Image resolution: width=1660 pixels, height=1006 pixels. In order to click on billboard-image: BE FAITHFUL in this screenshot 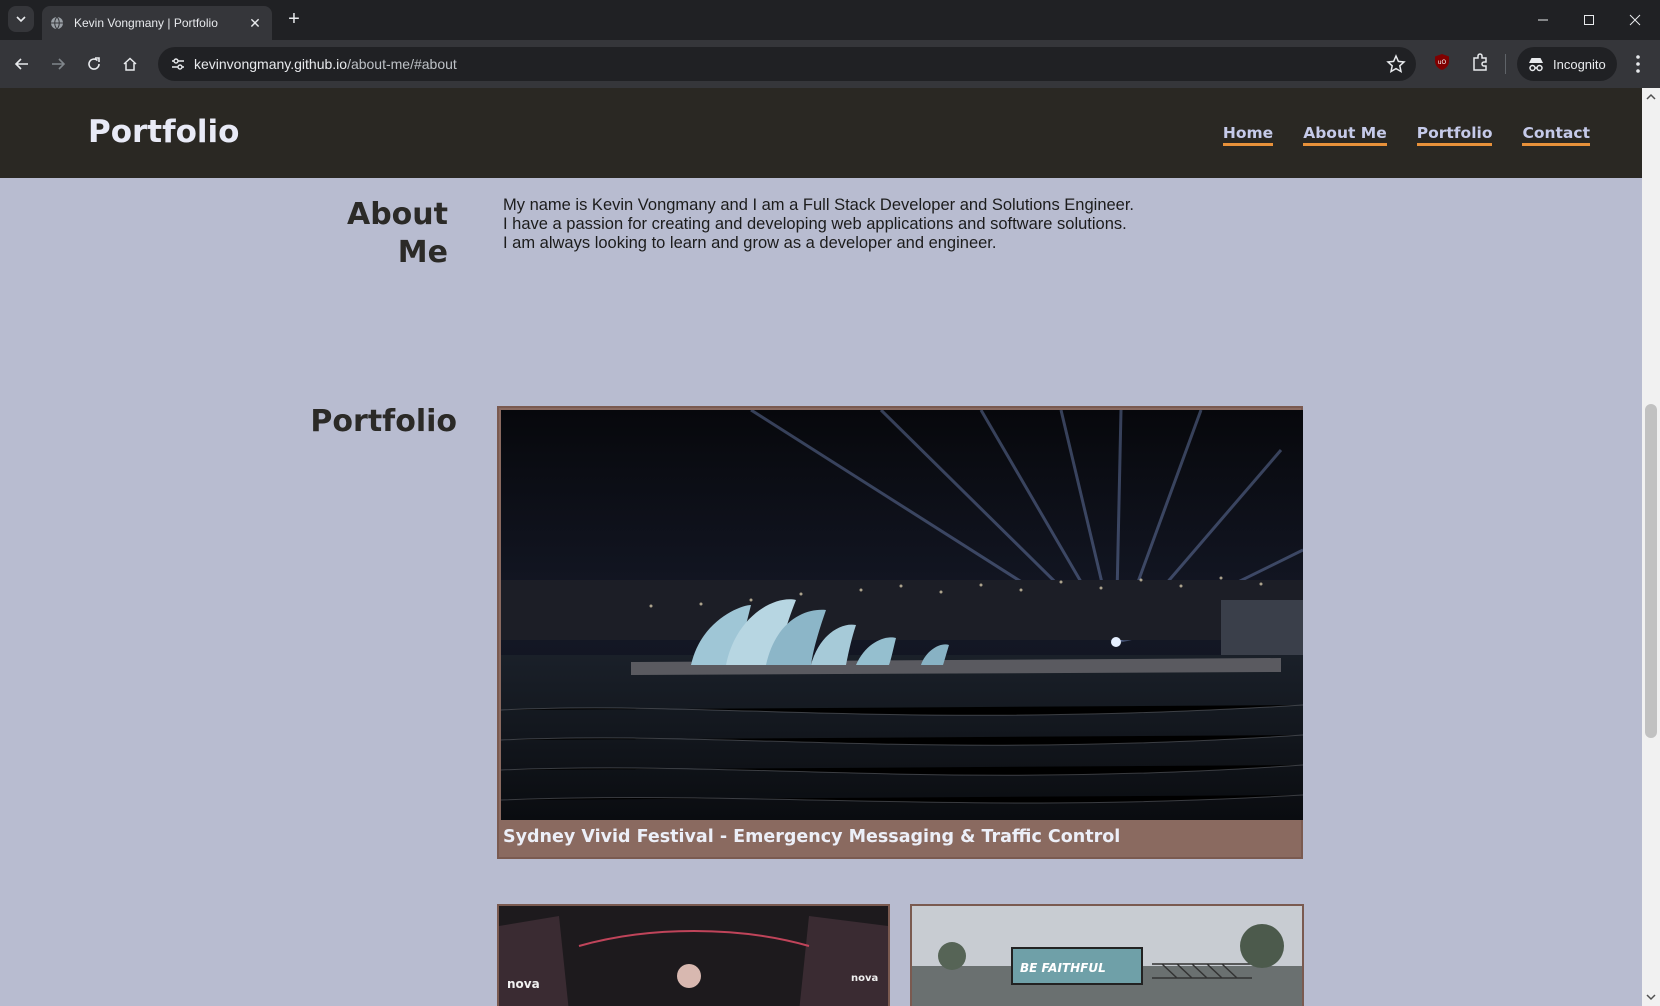, I will do `click(1107, 956)`.